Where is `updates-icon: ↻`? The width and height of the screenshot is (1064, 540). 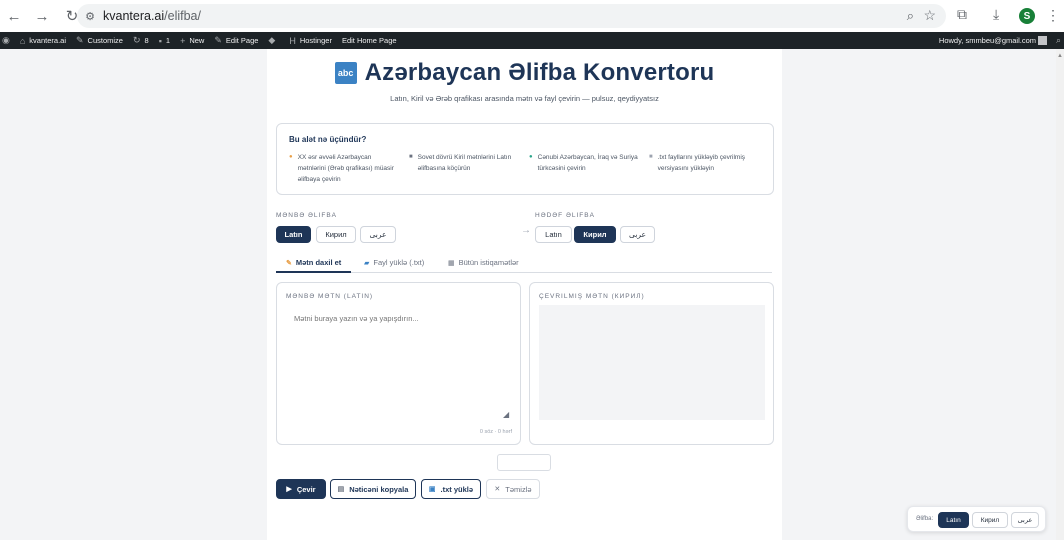 updates-icon: ↻ is located at coordinates (136, 40).